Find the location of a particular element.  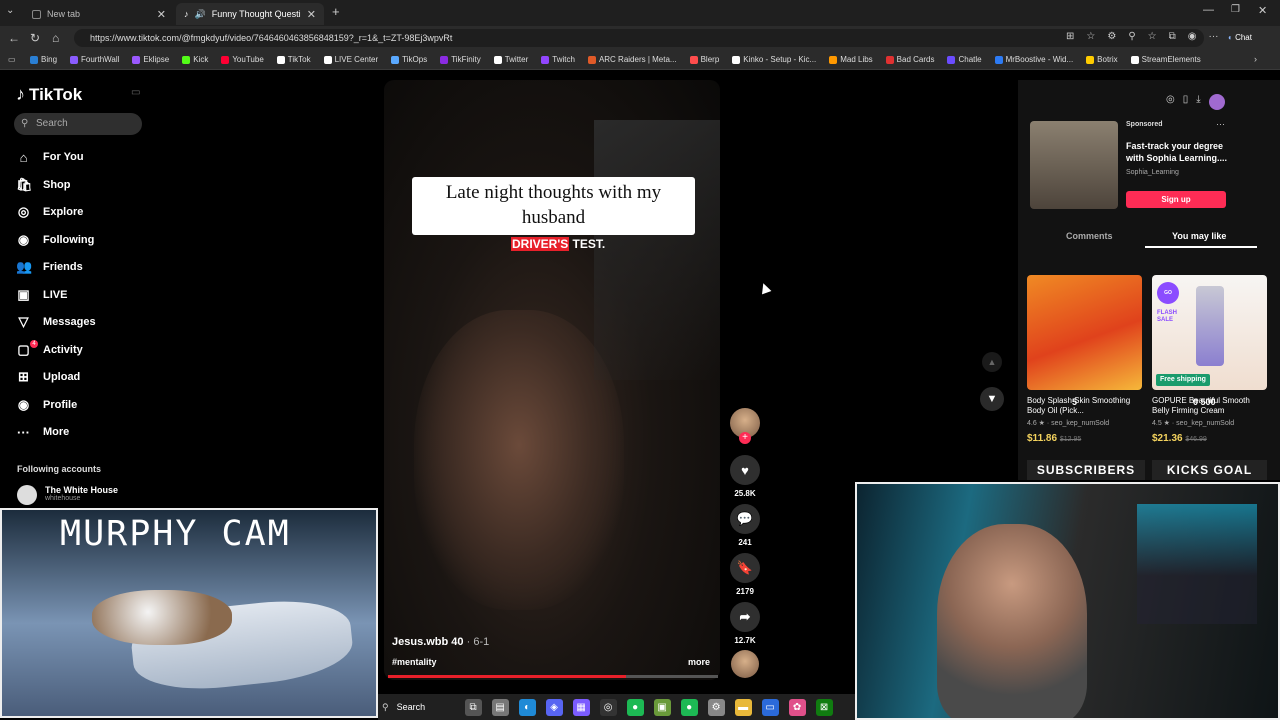

discord-icon: ◈ is located at coordinates (554, 707).